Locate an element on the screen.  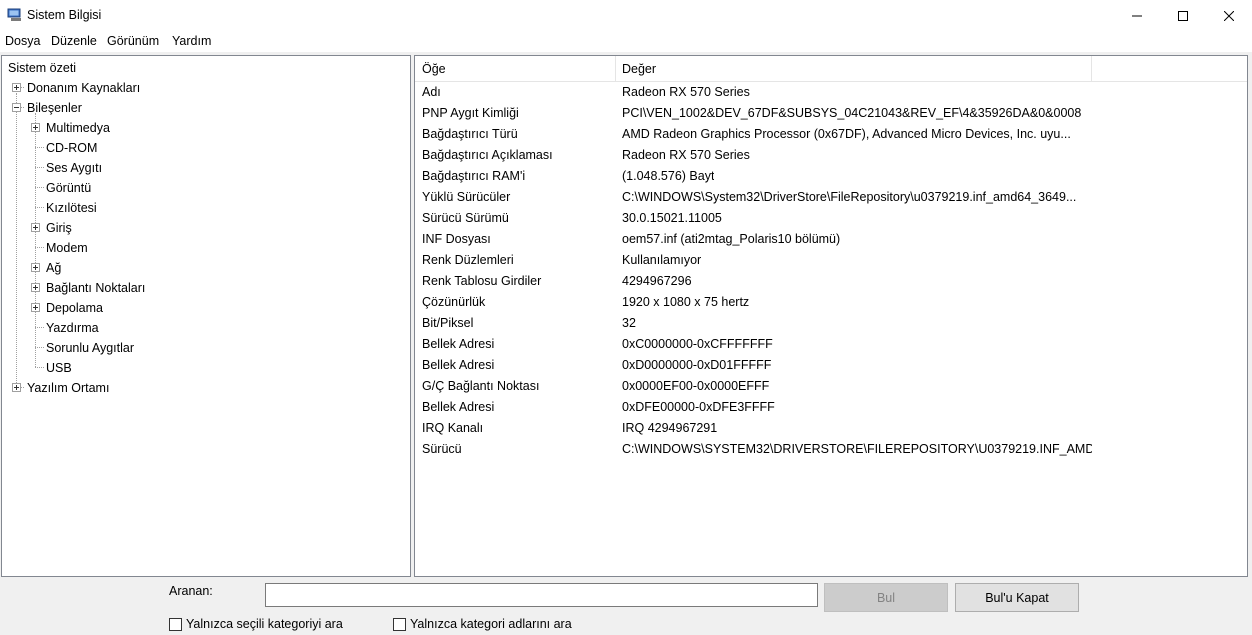
value-cell: Radeon RX 570 Series is located at coordinates (686, 92).